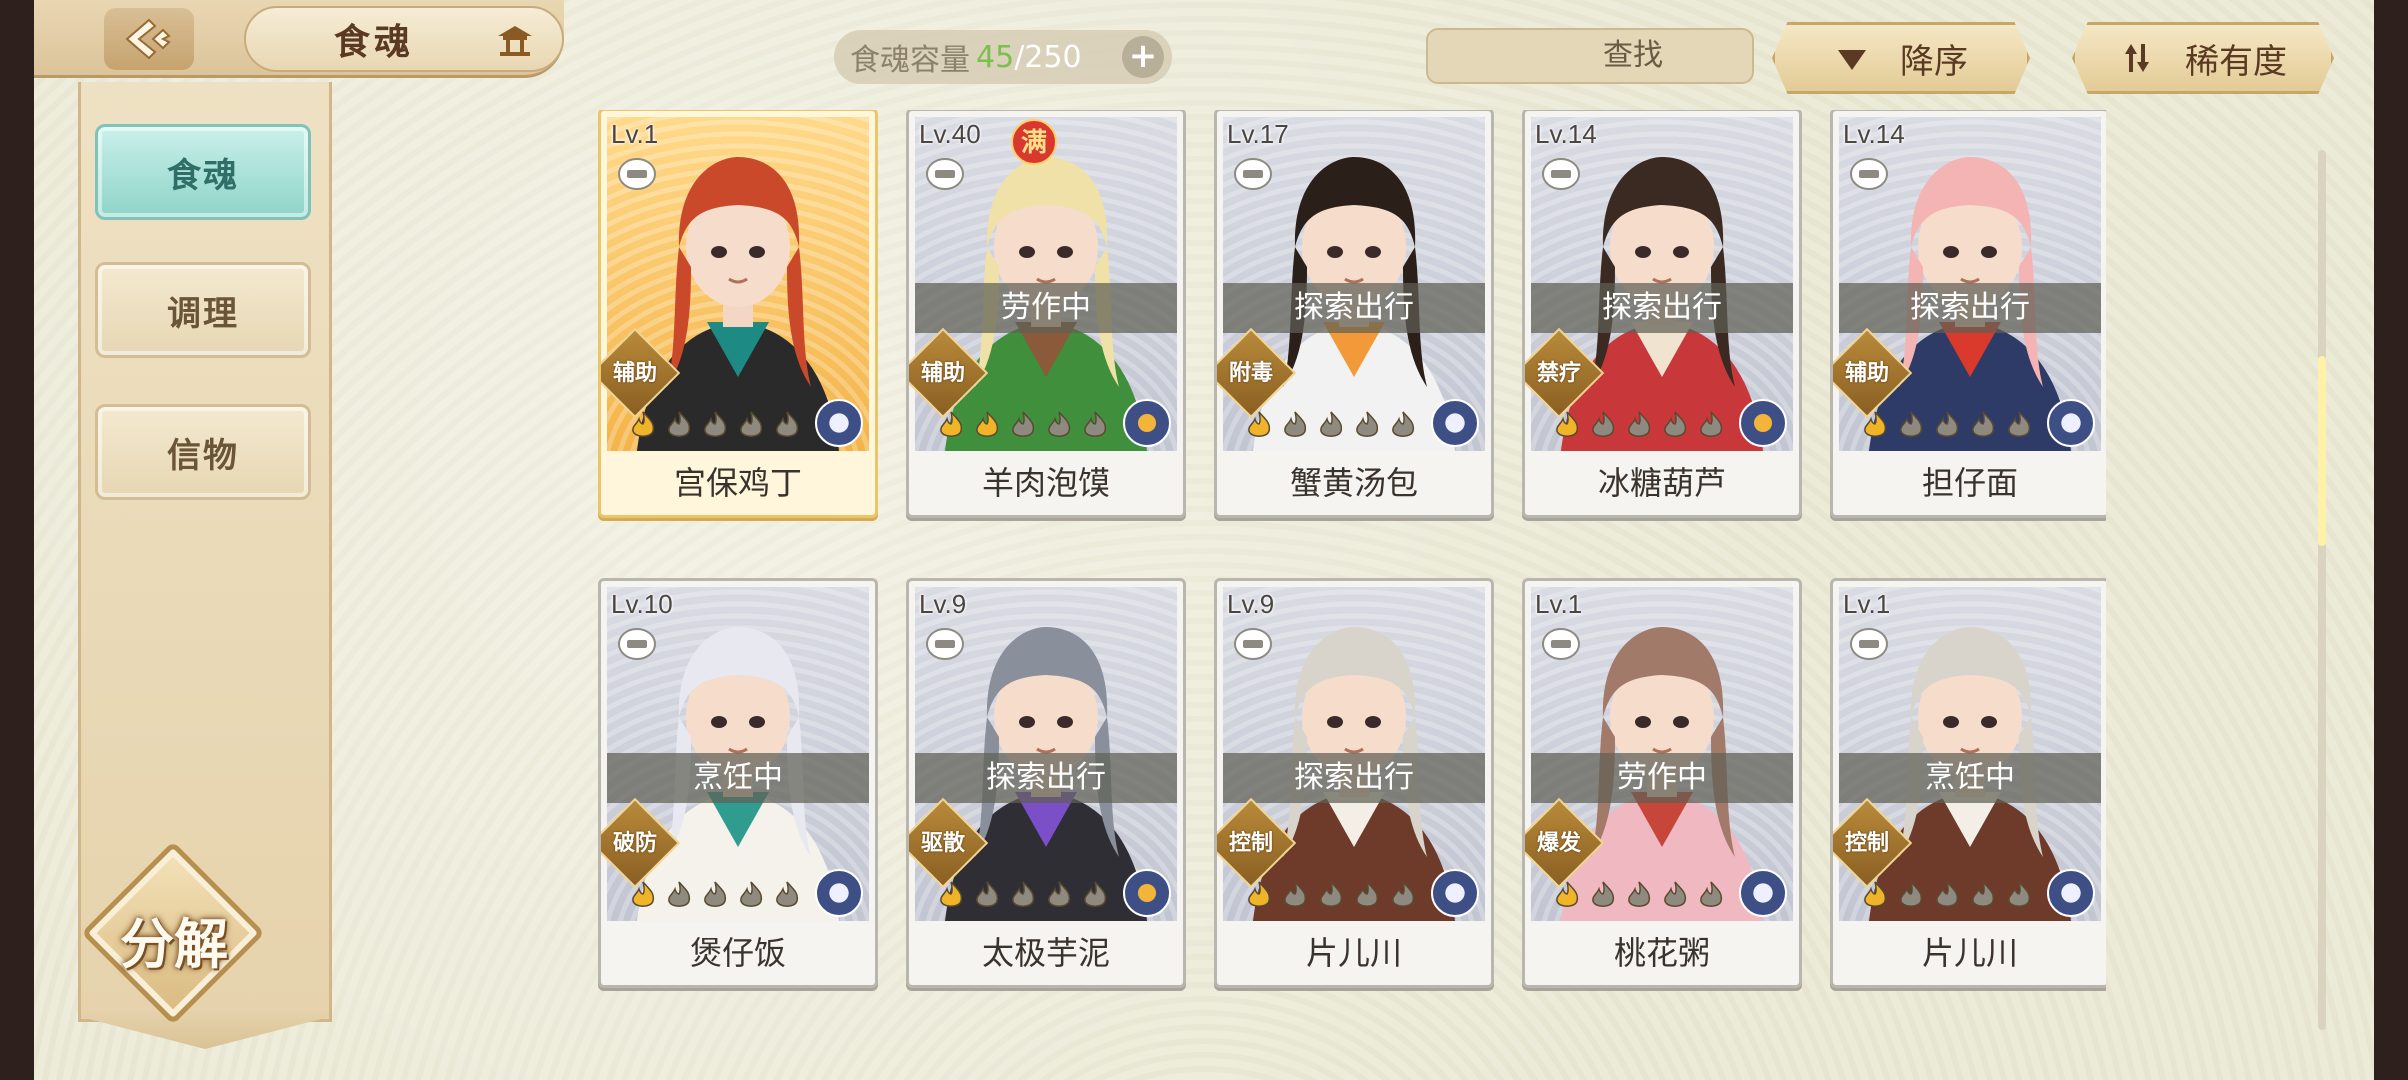 This screenshot has height=1080, width=2408. I want to click on food-soul-card: Lv.9 探索出行 控制 片儿川, so click(1354, 783).